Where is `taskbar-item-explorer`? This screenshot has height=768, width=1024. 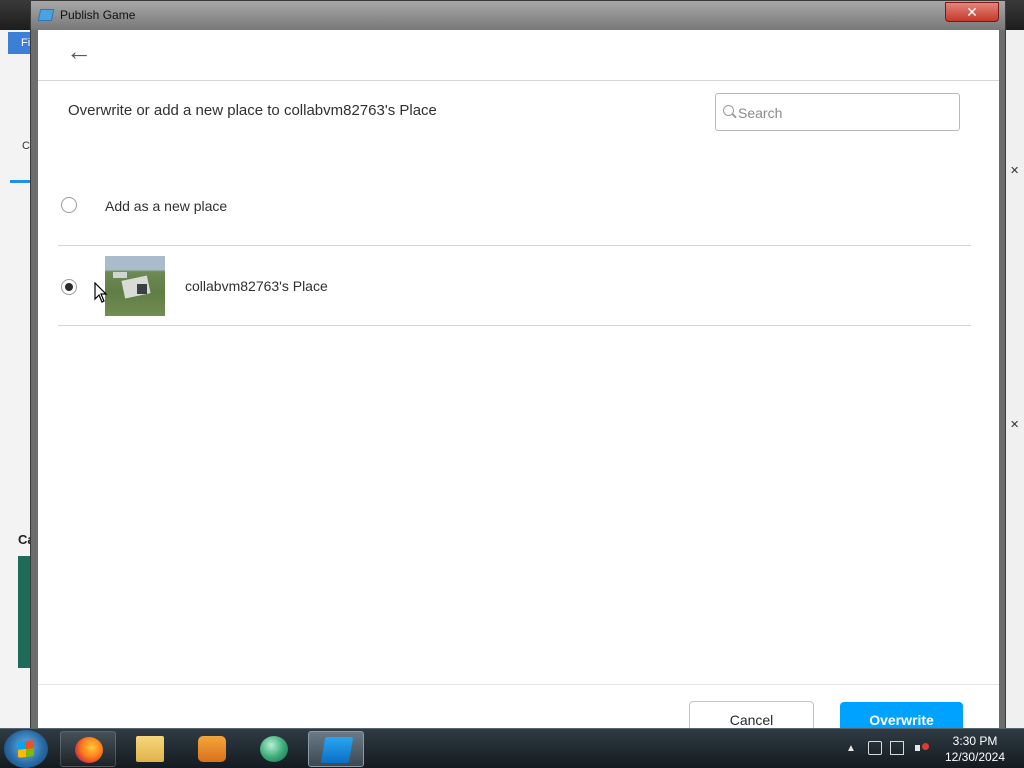 taskbar-item-explorer is located at coordinates (150, 749).